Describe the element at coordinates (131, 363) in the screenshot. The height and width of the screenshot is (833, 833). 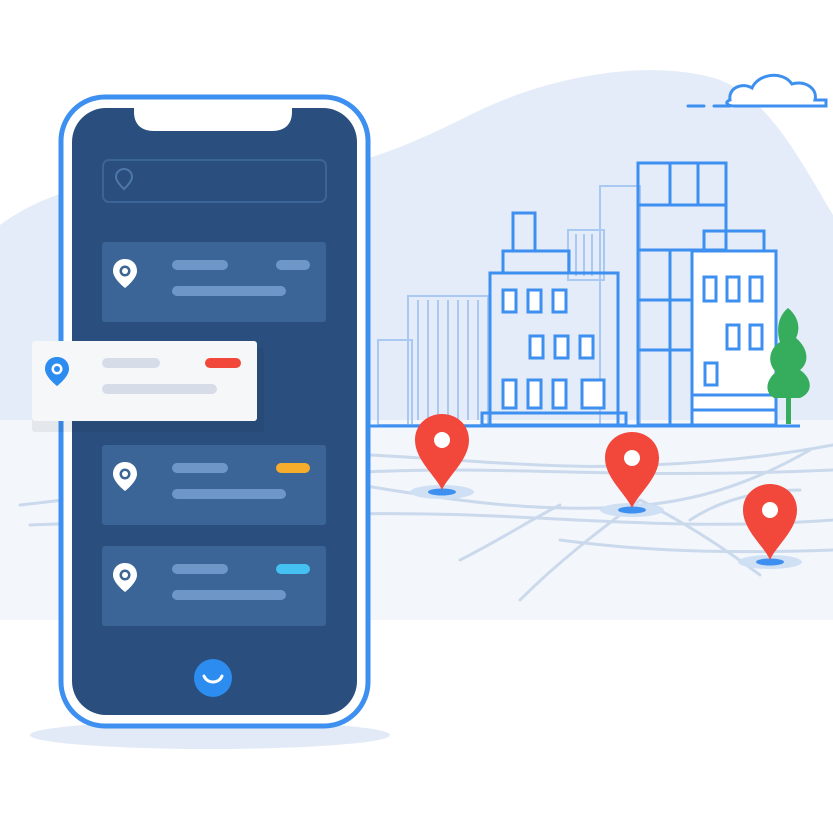
I see `popup-title-bar` at that location.